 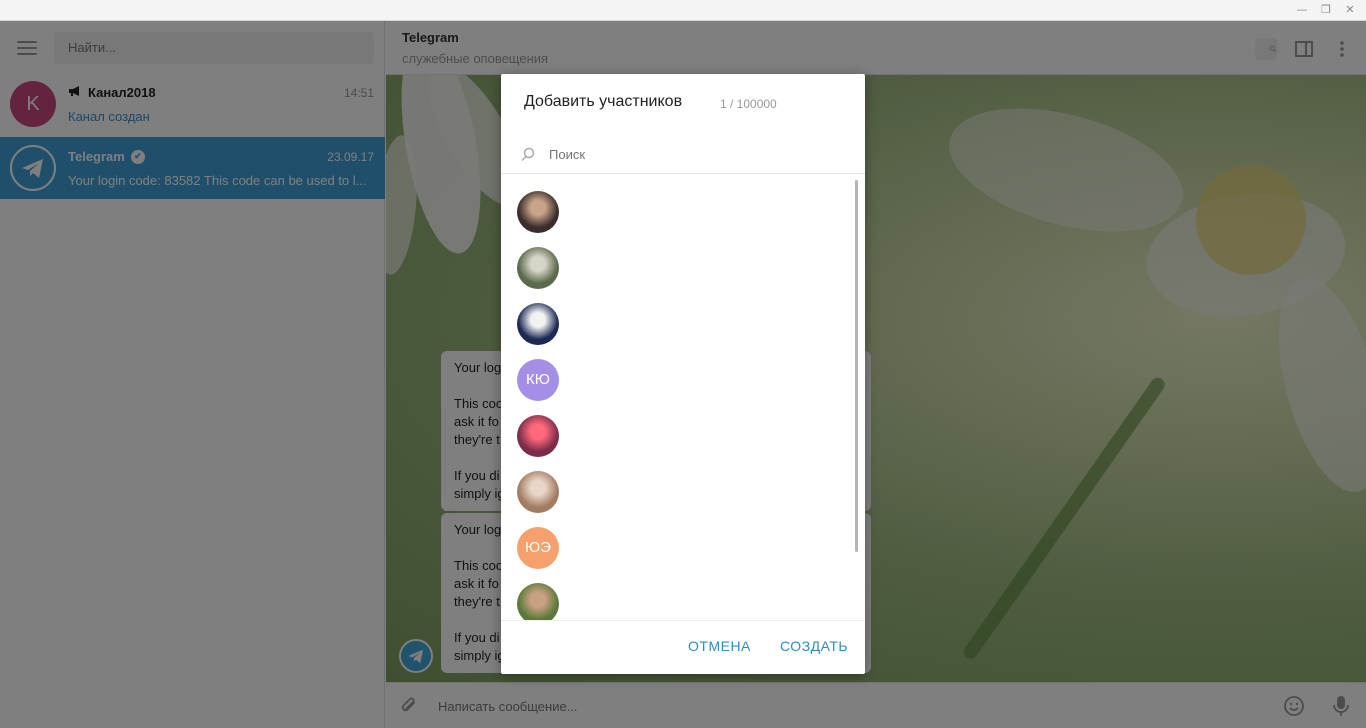 I want to click on window-titlebar: — ❐ ✕, so click(x=683, y=10).